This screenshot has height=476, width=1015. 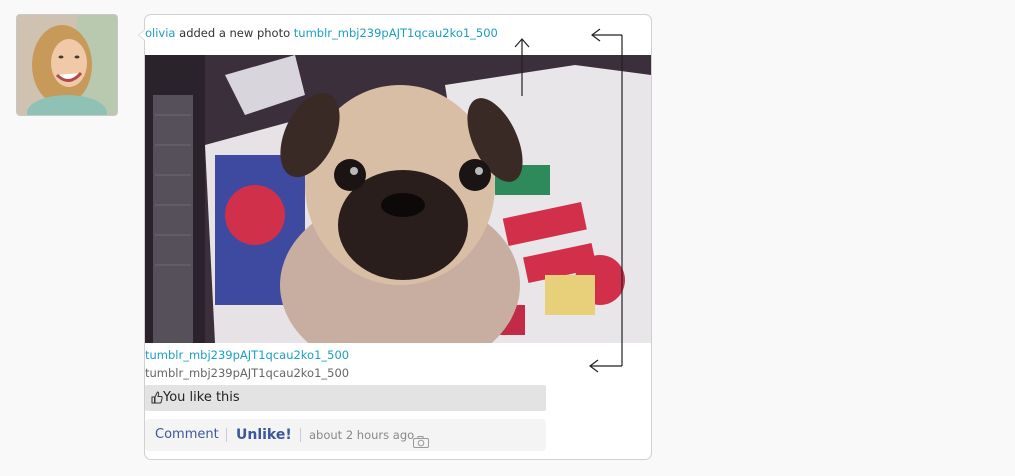 What do you see at coordinates (187, 435) in the screenshot?
I see `comment-link: Comment` at bounding box center [187, 435].